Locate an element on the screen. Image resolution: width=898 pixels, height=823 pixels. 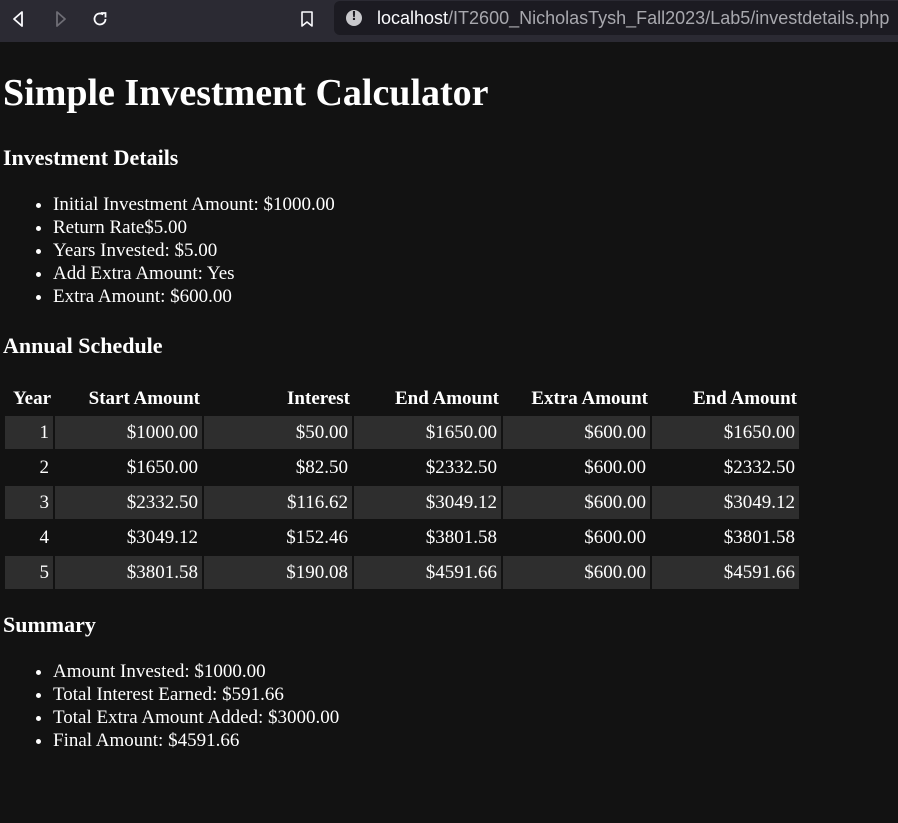
list-item: Total Extra Amount Added: $3000.00 is located at coordinates (196, 717).